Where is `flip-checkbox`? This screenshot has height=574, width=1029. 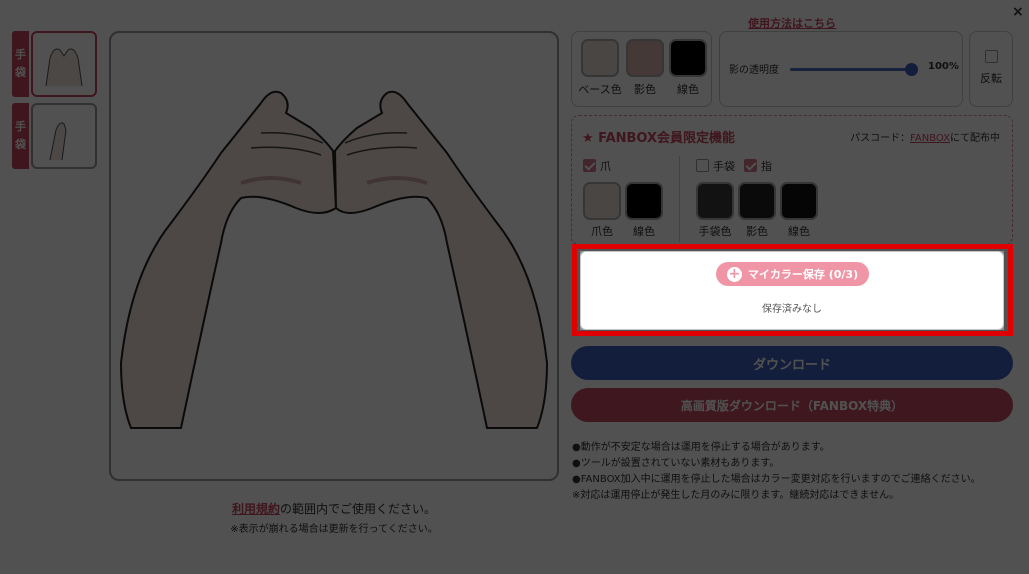 flip-checkbox is located at coordinates (991, 56).